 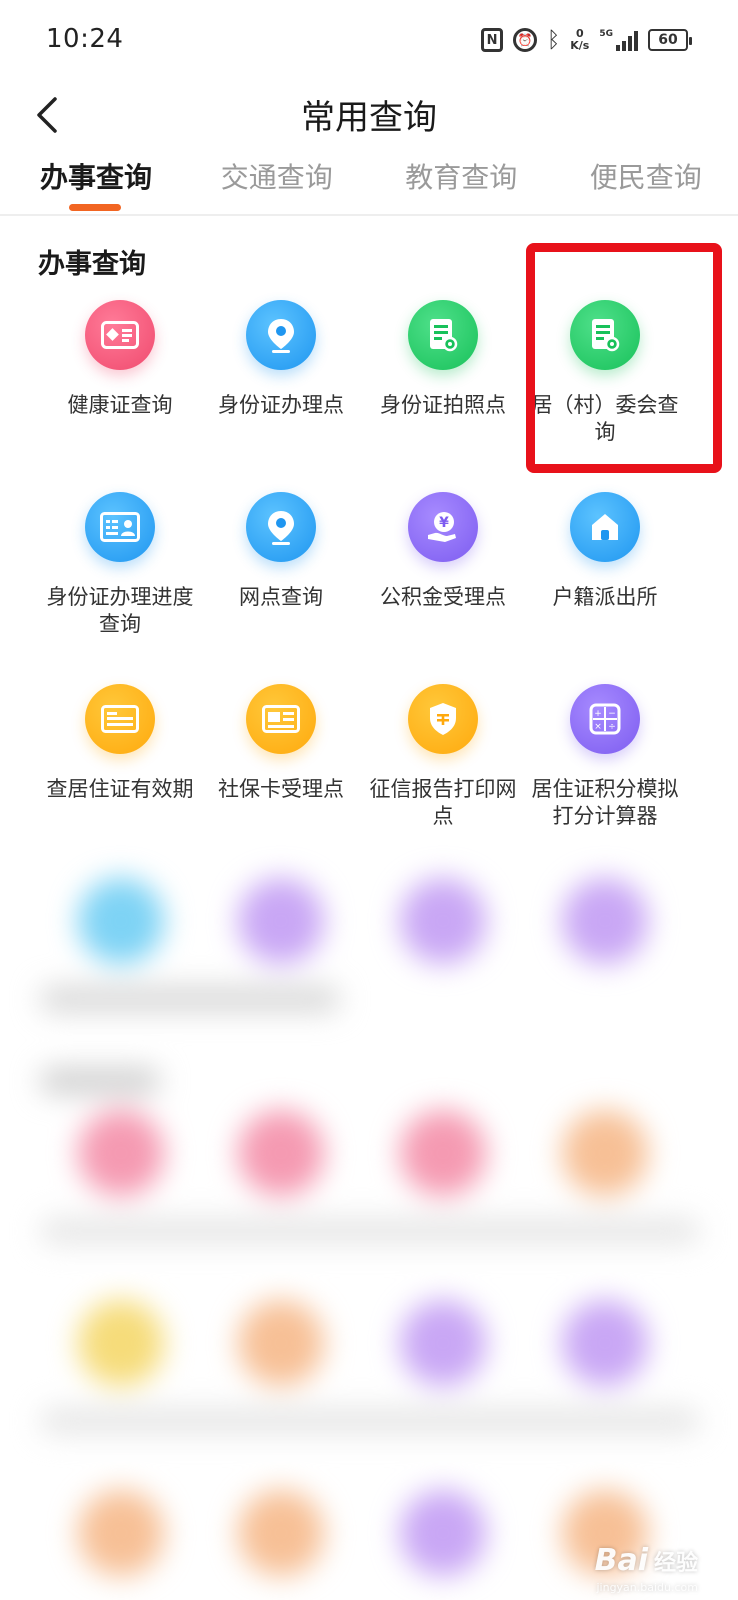 I want to click on grid-item-points-calculator: + − × ÷ 居住证积分模拟打分计算器, so click(x=605, y=757).